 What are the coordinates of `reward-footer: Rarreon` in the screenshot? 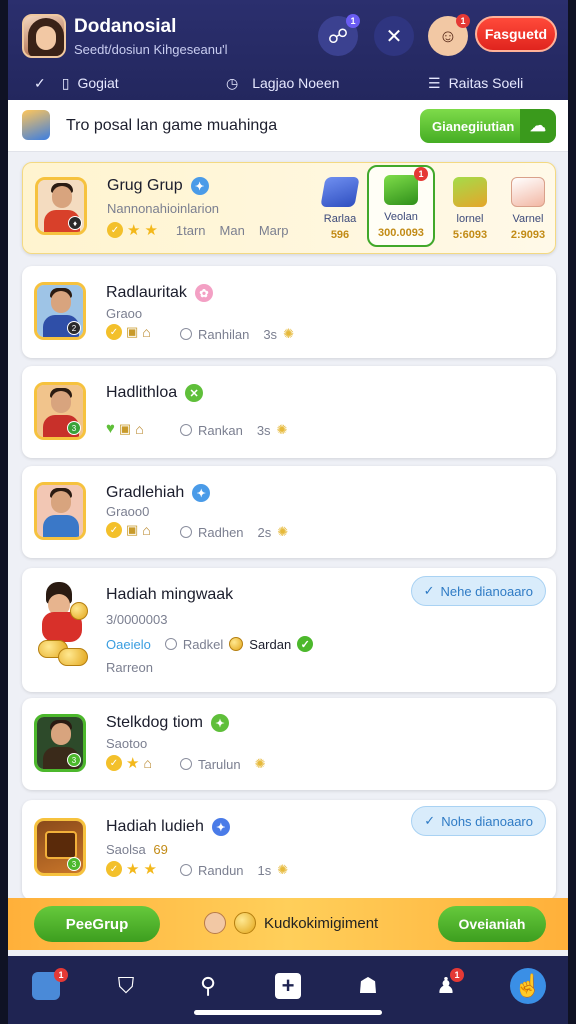 It's located at (129, 667).